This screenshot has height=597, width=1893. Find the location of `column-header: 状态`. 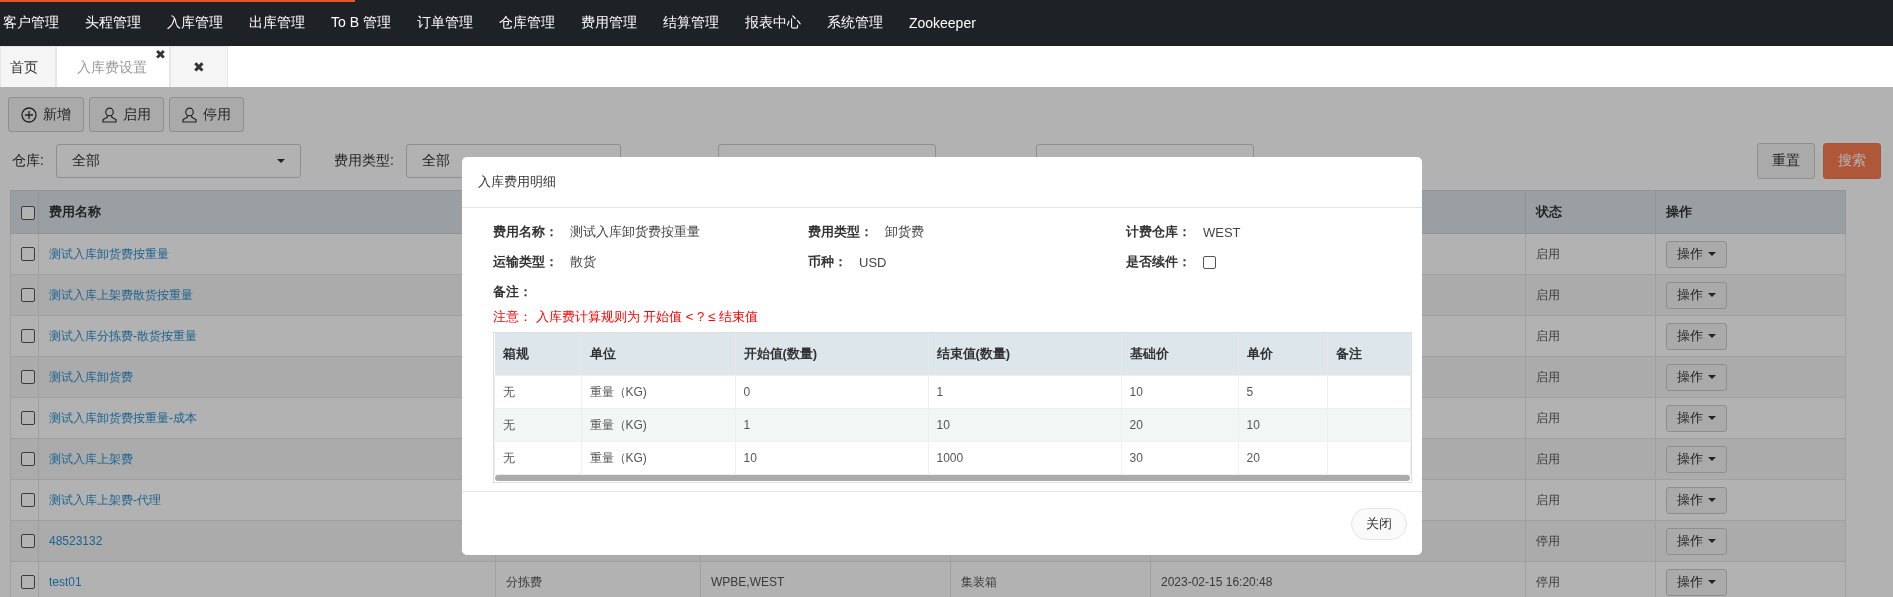

column-header: 状态 is located at coordinates (1549, 211).